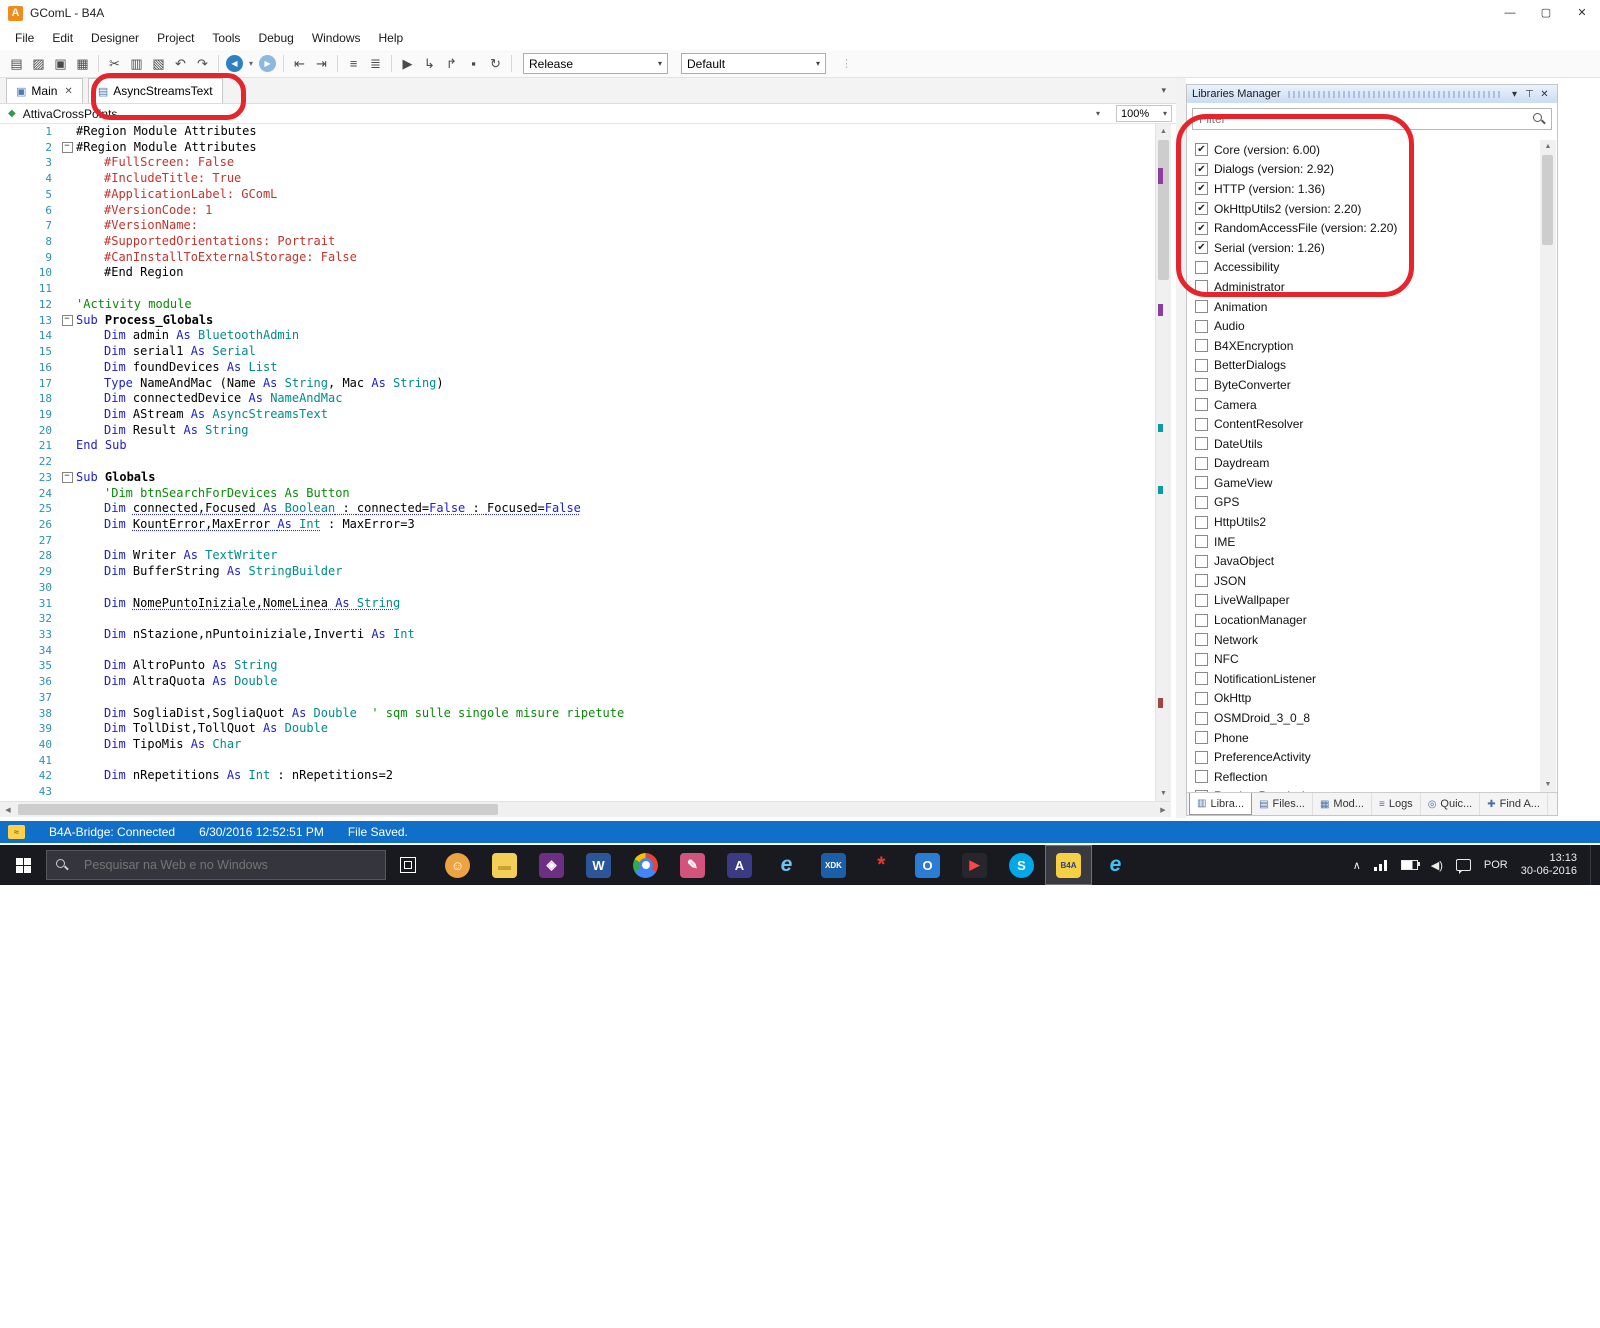 The height and width of the screenshot is (1328, 1600). Describe the element at coordinates (1163, 462) in the screenshot. I see `editor-vertical-scrollbar: ▲ ▼` at that location.